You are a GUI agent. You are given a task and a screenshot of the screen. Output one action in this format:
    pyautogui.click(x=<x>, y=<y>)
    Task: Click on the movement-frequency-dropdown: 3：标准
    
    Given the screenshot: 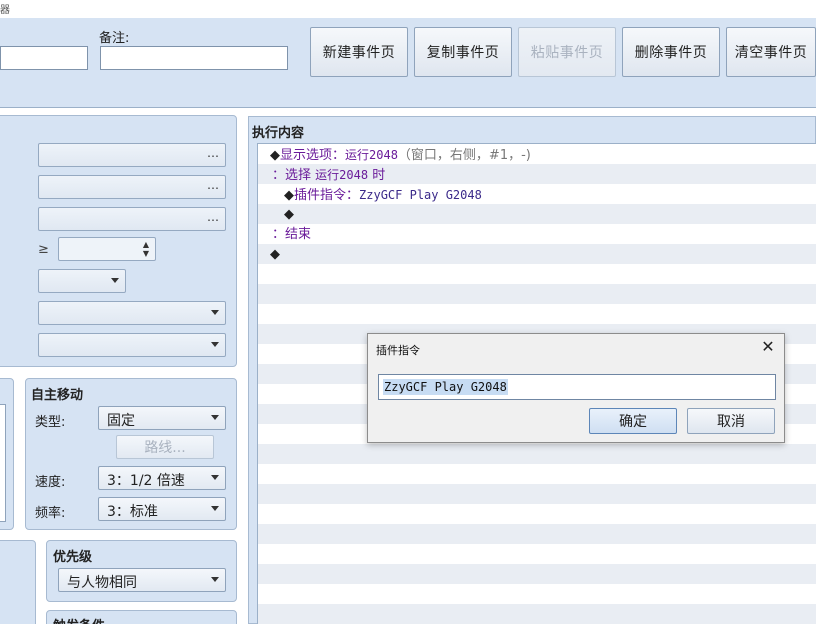 What is the action you would take?
    pyautogui.click(x=162, y=509)
    